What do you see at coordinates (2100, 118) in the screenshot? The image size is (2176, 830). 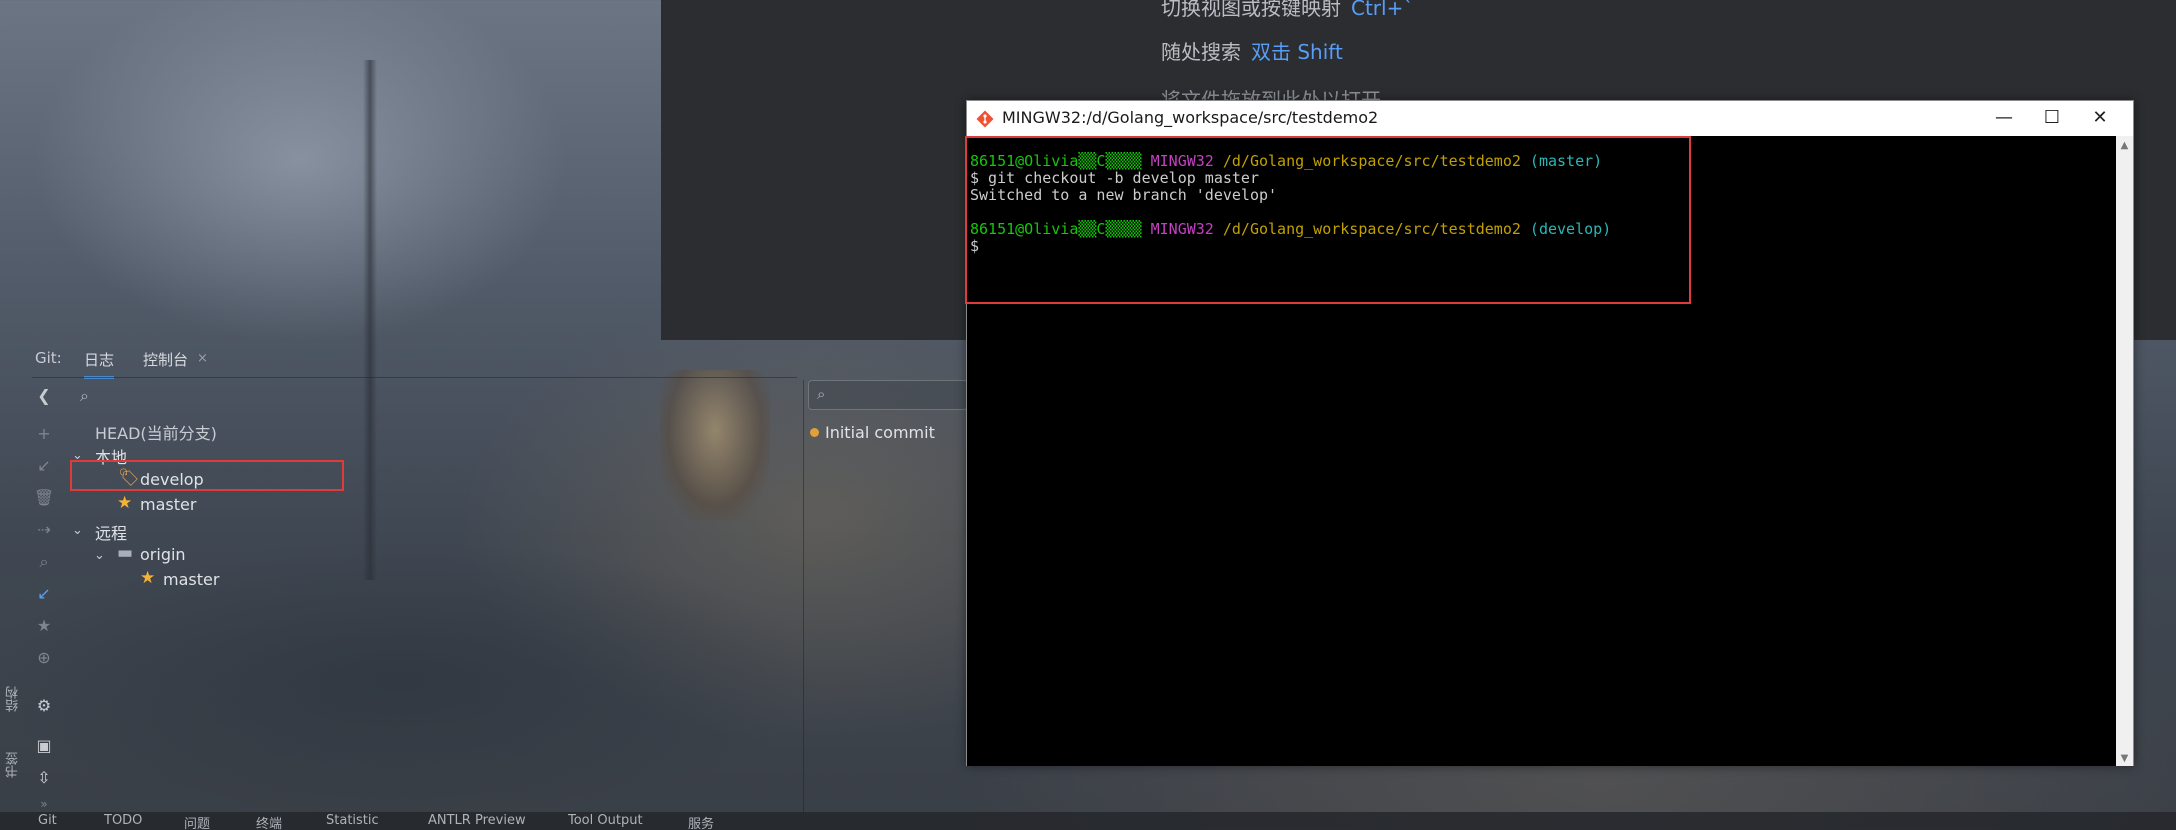 I see `close-button: ✕` at bounding box center [2100, 118].